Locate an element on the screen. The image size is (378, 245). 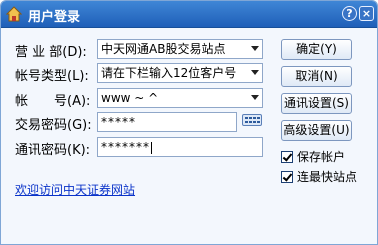
house-icon is located at coordinates (14, 14).